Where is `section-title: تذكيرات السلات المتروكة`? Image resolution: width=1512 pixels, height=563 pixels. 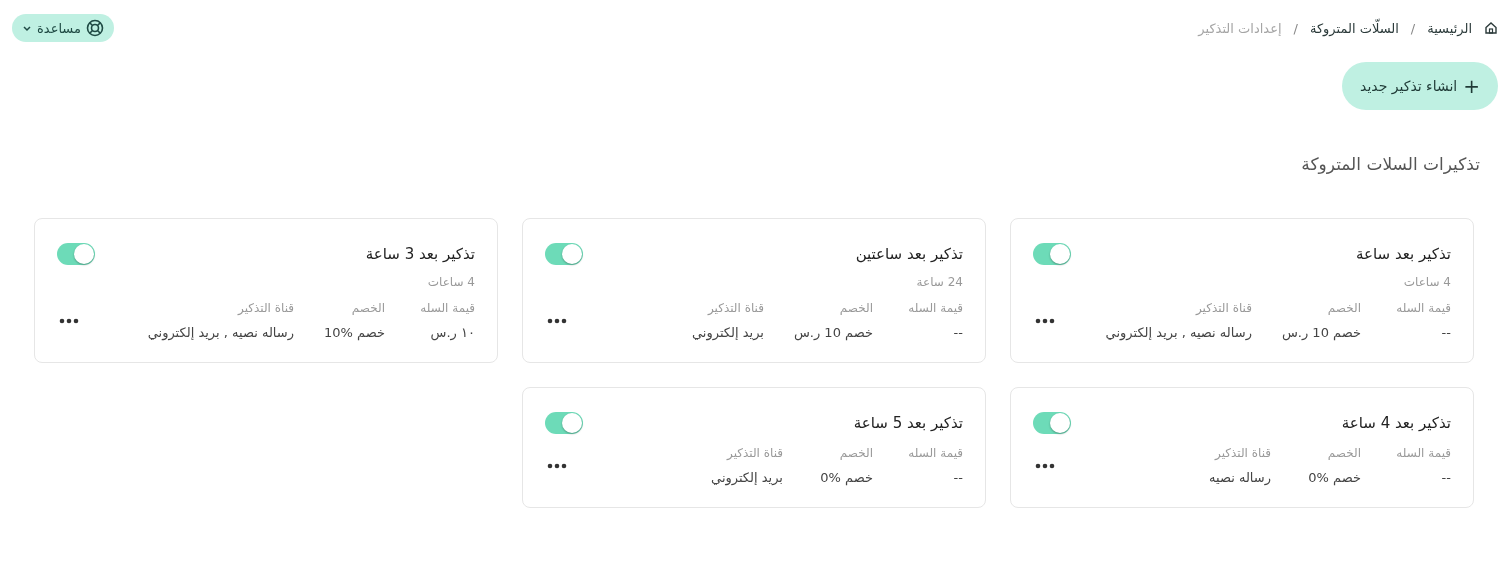 section-title: تذكيرات السلات المتروكة is located at coordinates (1390, 164).